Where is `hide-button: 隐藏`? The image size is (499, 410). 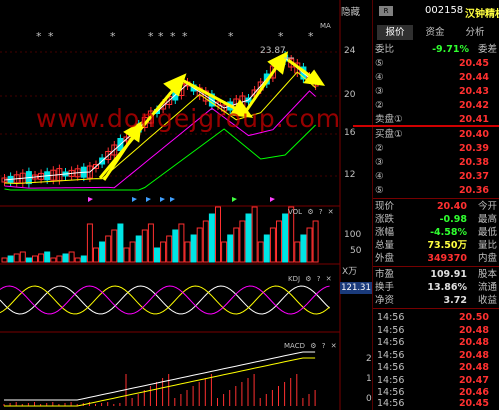
hide-button: 隐藏 is located at coordinates (350, 11).